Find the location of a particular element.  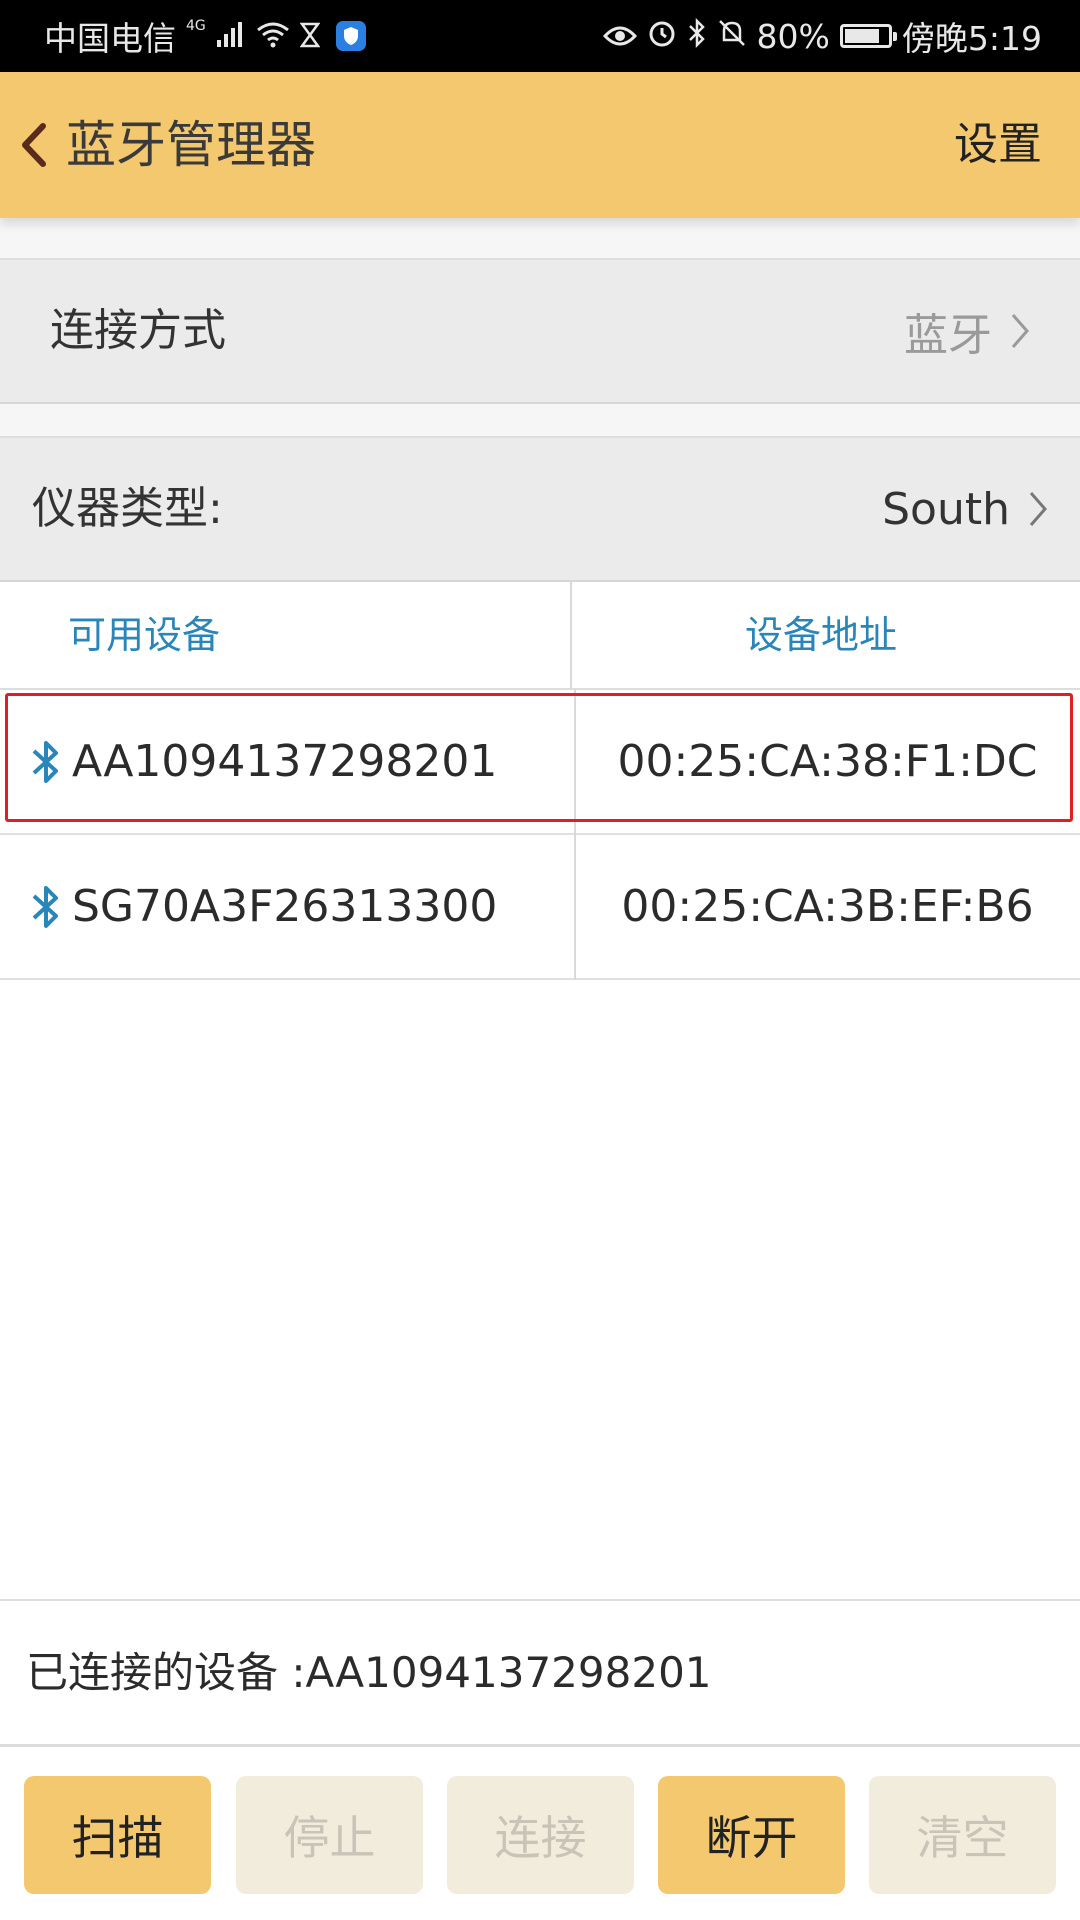

device-row: SG70A3F26313300 00:25:CA:3B:EF:B6 is located at coordinates (540, 907).